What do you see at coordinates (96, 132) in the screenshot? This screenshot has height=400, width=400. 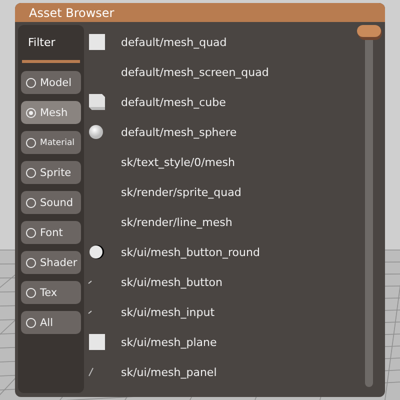 I see `sphere-preview-icon` at bounding box center [96, 132].